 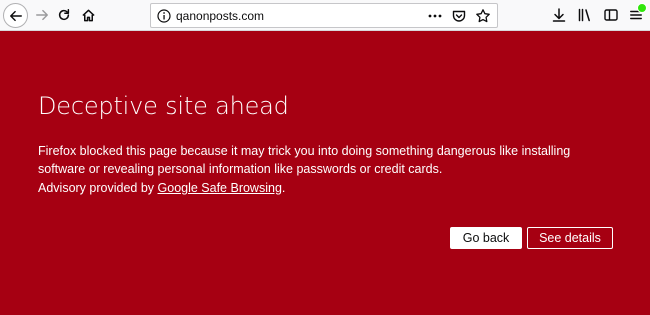 What do you see at coordinates (98, 188) in the screenshot?
I see `advisory-prefix: Advisory provided by` at bounding box center [98, 188].